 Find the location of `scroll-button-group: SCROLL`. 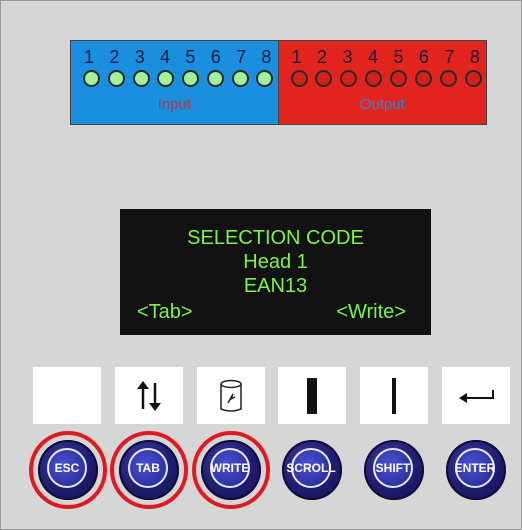

scroll-button-group: SCROLL is located at coordinates (312, 470).